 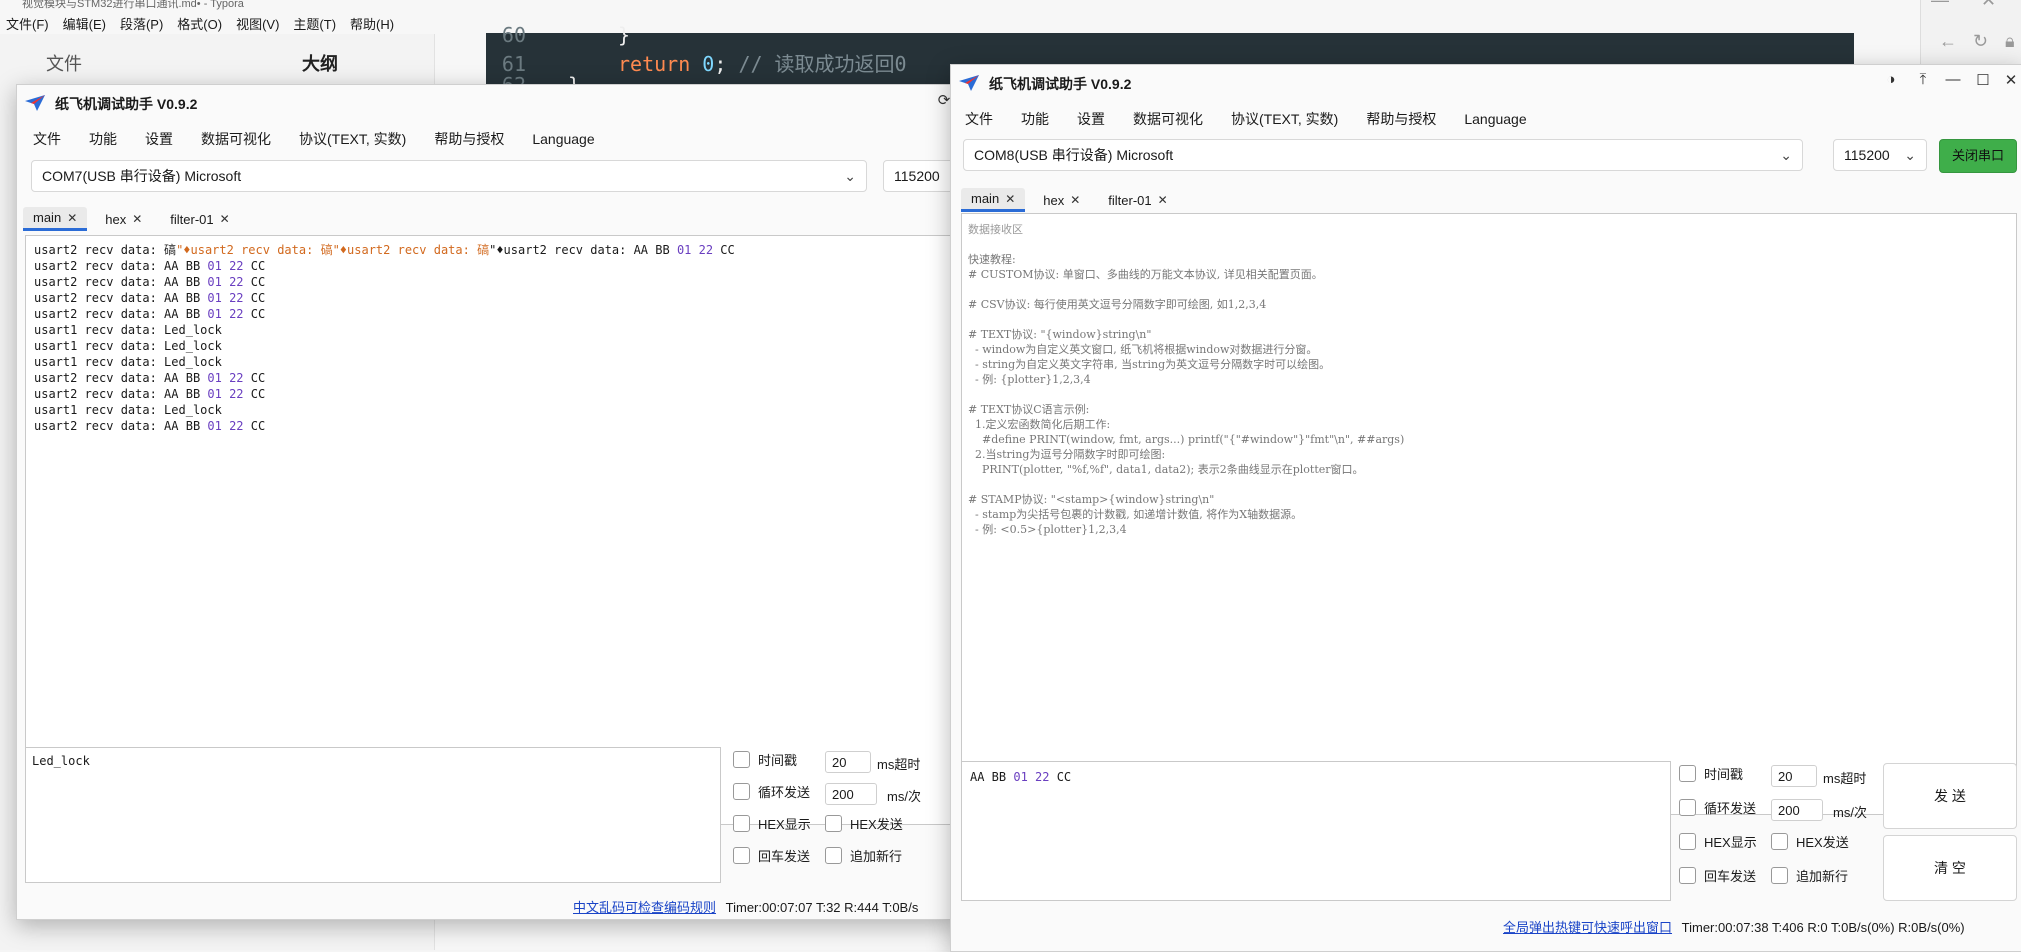 What do you see at coordinates (372, 23) in the screenshot?
I see `typora-menu-help: 帮助(H)` at bounding box center [372, 23].